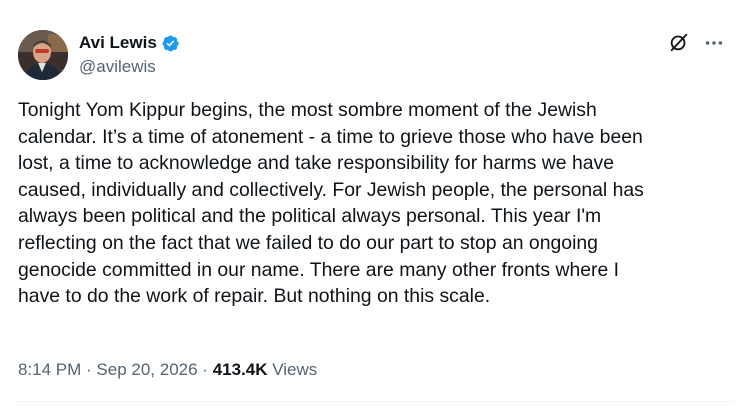  Describe the element at coordinates (714, 43) in the screenshot. I see `more-options-icon` at that location.